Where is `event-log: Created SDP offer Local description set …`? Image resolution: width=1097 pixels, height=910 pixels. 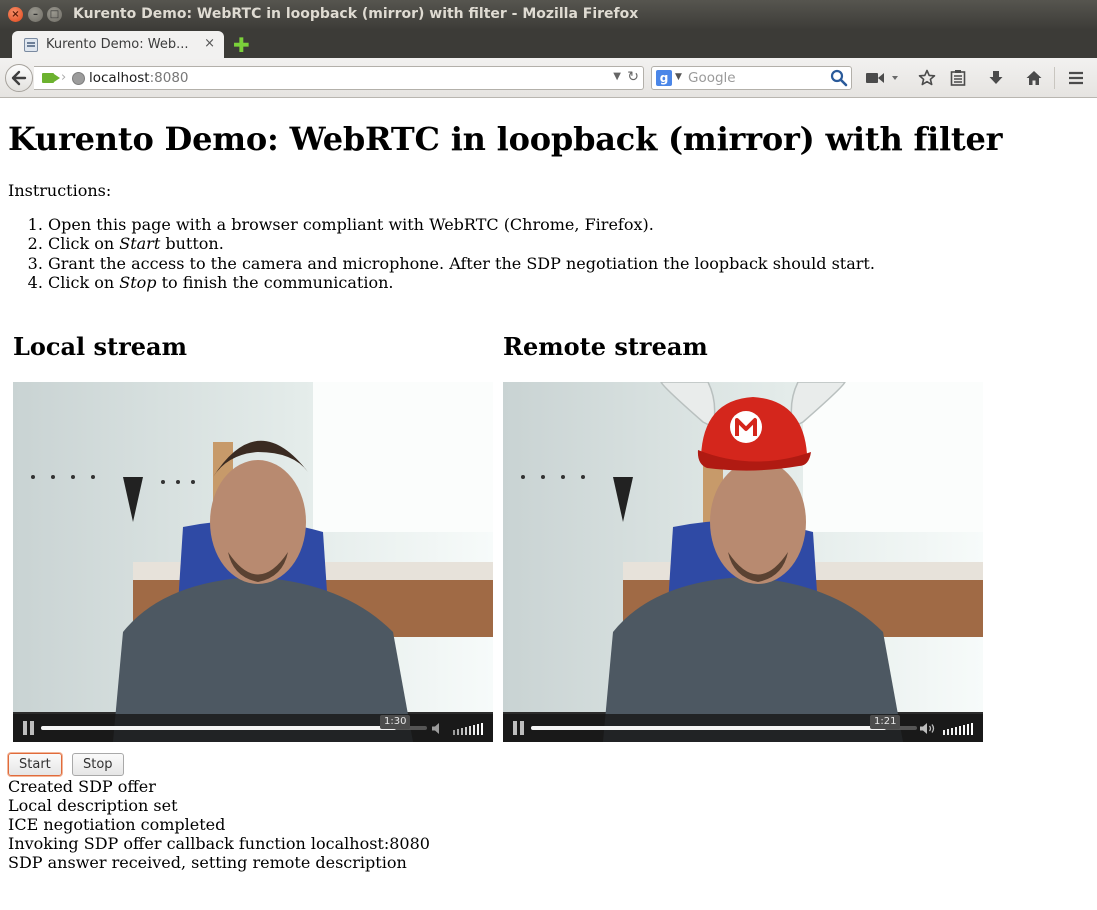
event-log: Created SDP offer Local description set … is located at coordinates (219, 824).